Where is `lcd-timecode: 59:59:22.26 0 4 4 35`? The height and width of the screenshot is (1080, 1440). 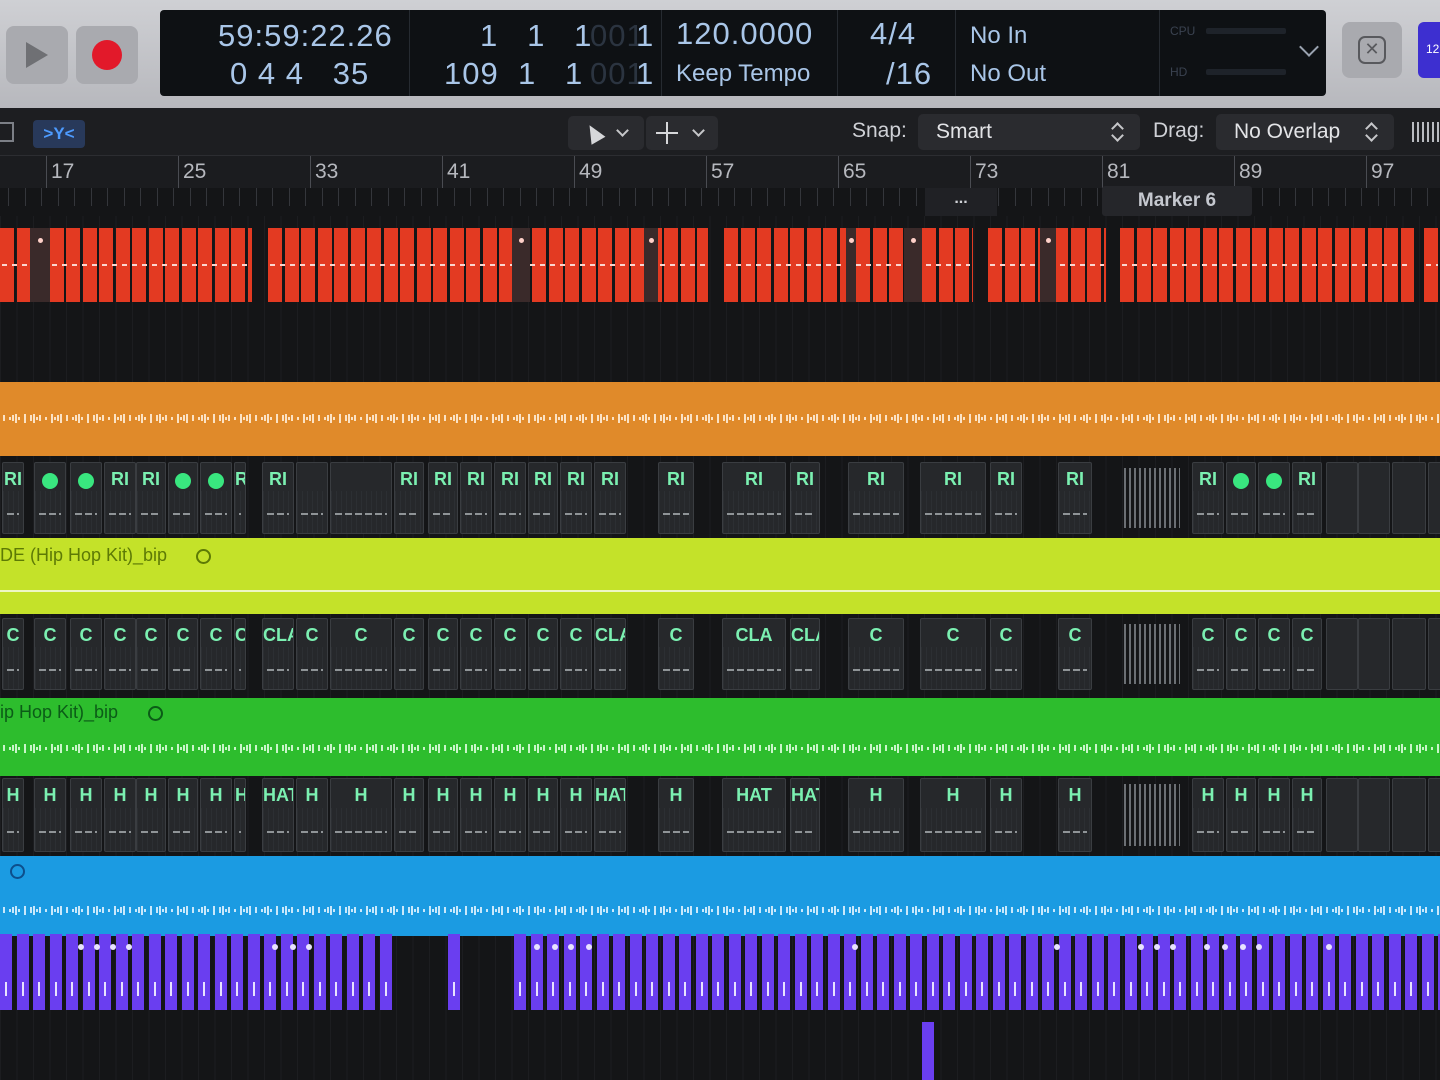
lcd-timecode: 59:59:22.26 0 4 4 35 is located at coordinates (285, 53).